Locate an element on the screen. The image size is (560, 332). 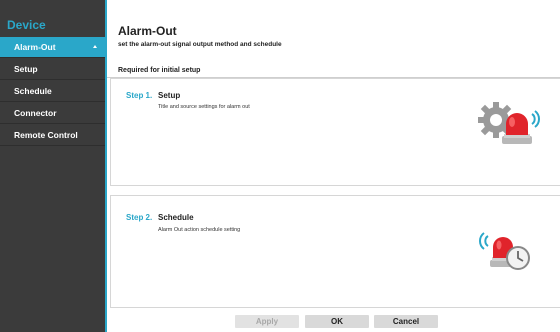
sidebar-item-label: Alarm-Out is located at coordinates (35, 47).